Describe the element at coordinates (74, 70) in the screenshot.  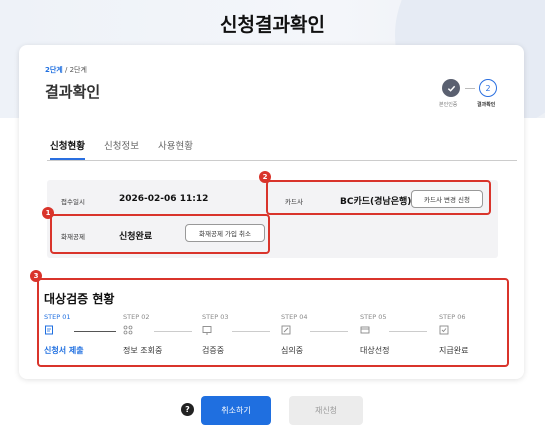
I see `step-total: / 2단계` at that location.